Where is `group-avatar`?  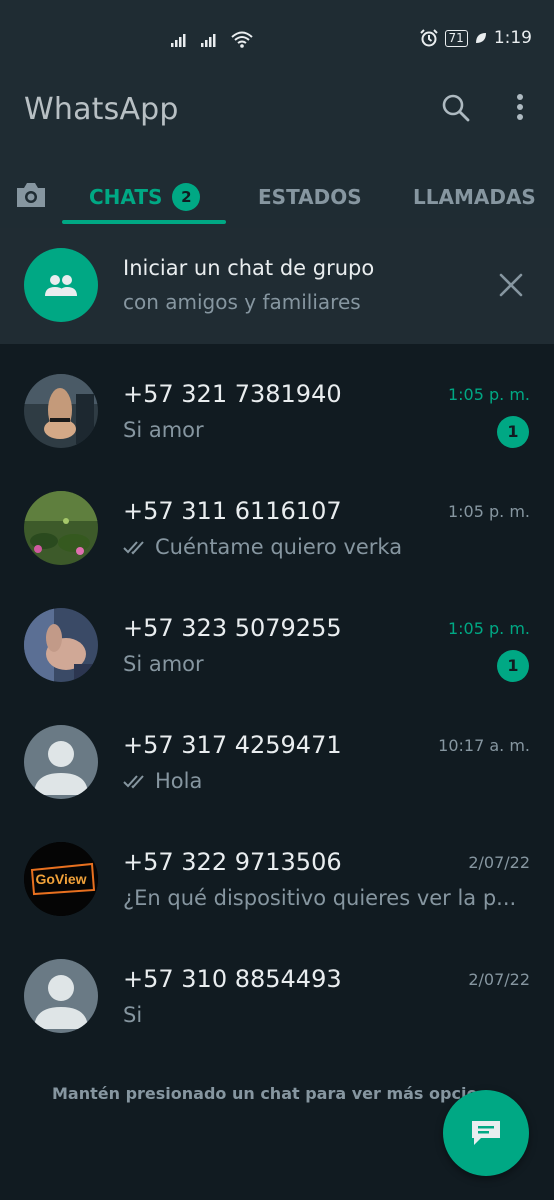 group-avatar is located at coordinates (61, 285).